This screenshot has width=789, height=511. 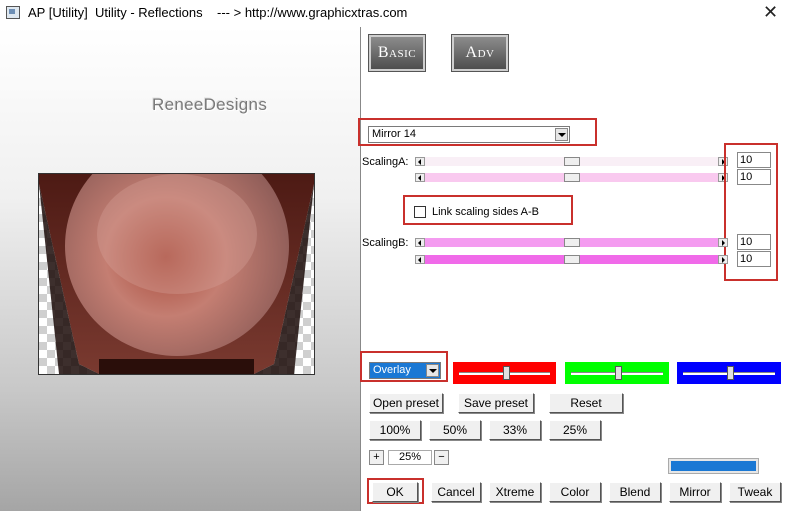 What do you see at coordinates (480, 53) in the screenshot?
I see `adv-tab-button: Adv` at bounding box center [480, 53].